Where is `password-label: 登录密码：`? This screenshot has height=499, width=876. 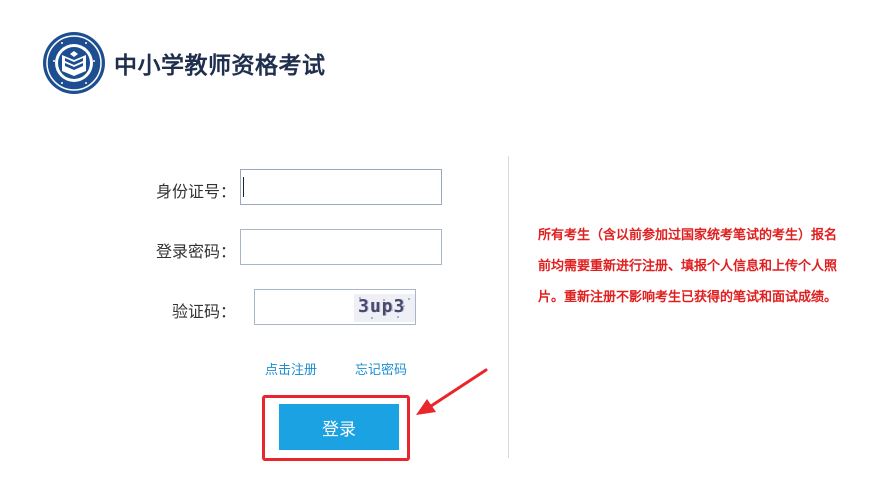 password-label: 登录密码： is located at coordinates (196, 251).